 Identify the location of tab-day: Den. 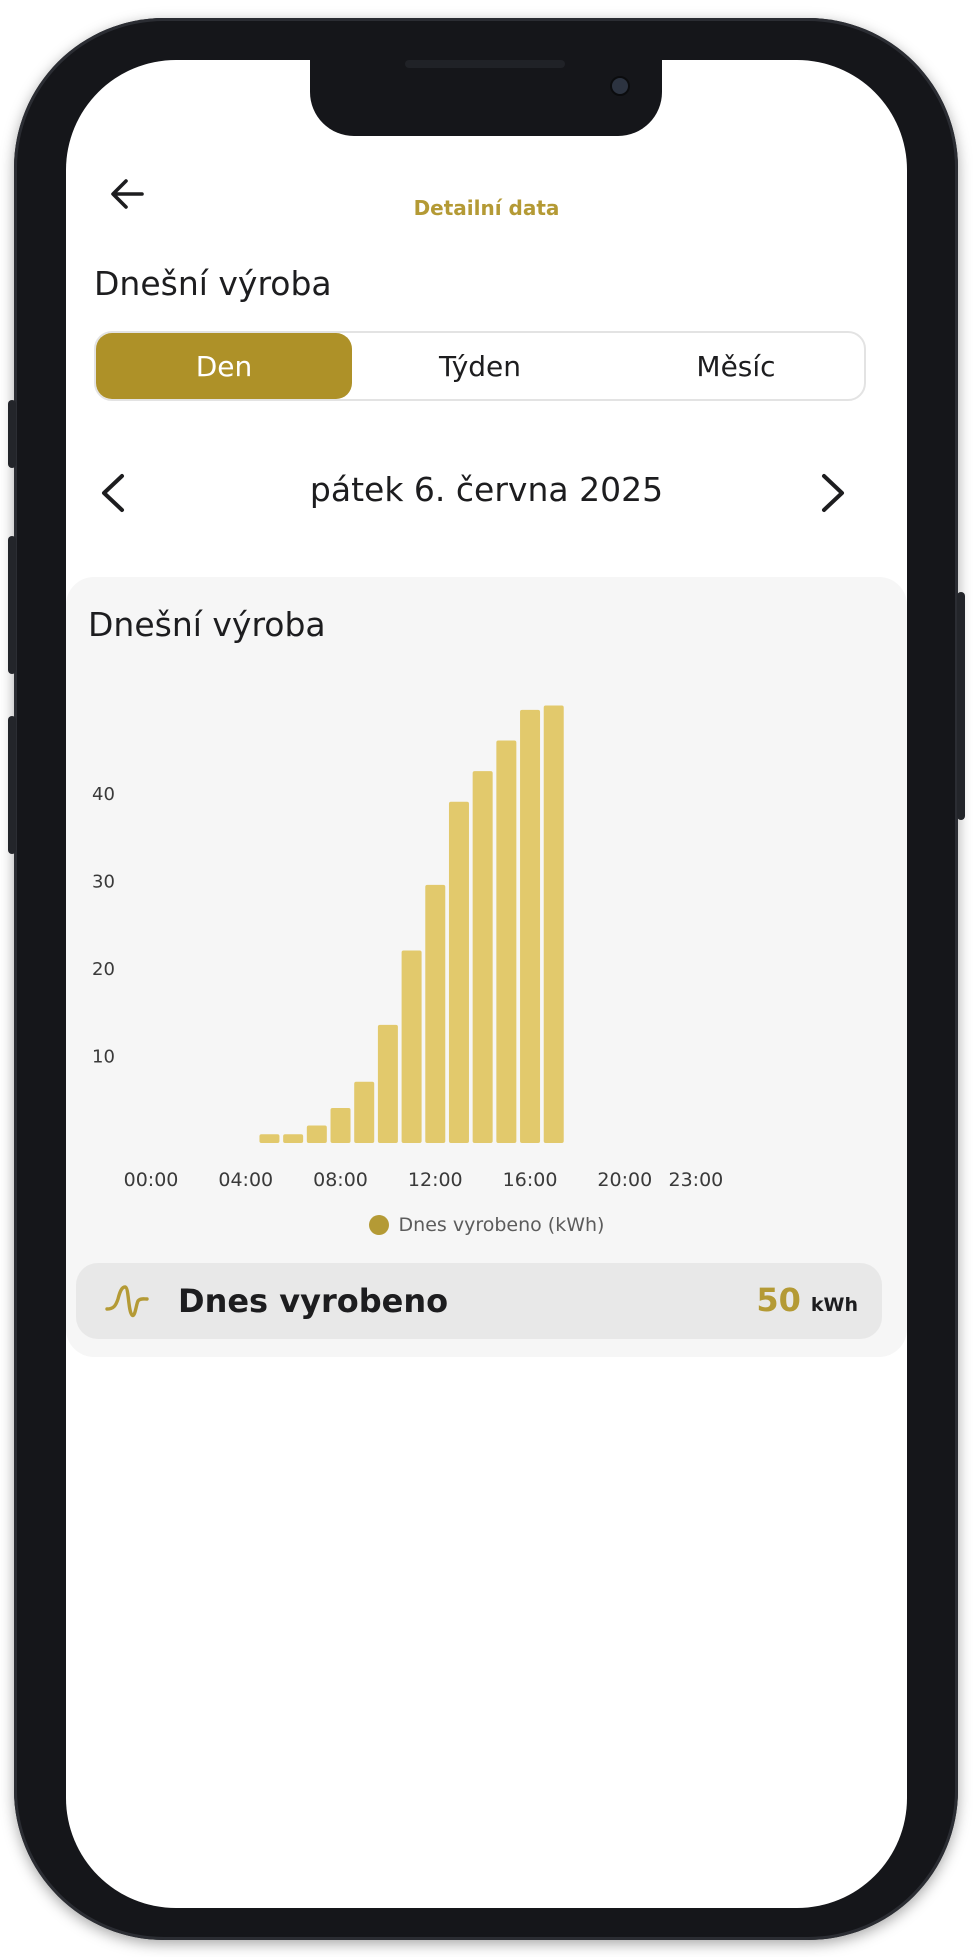
(224, 366).